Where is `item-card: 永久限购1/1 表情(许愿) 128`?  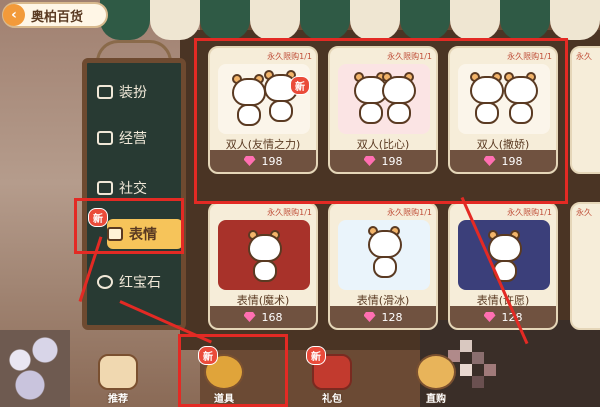 item-card: 永久限购1/1 表情(许愿) 128 is located at coordinates (503, 266).